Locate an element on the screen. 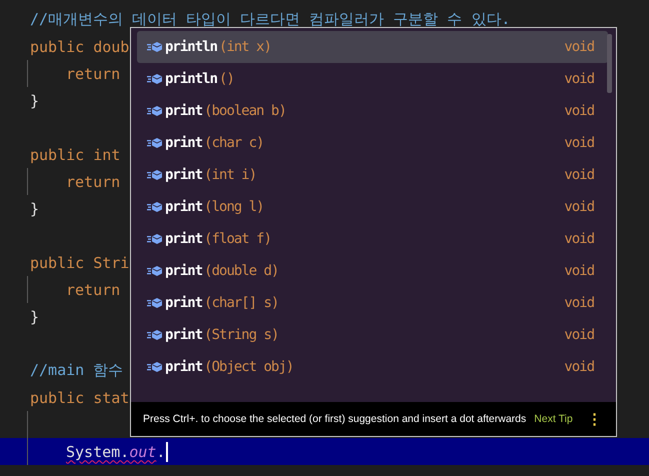  suggestion-item: print(int i) void is located at coordinates (372, 175).